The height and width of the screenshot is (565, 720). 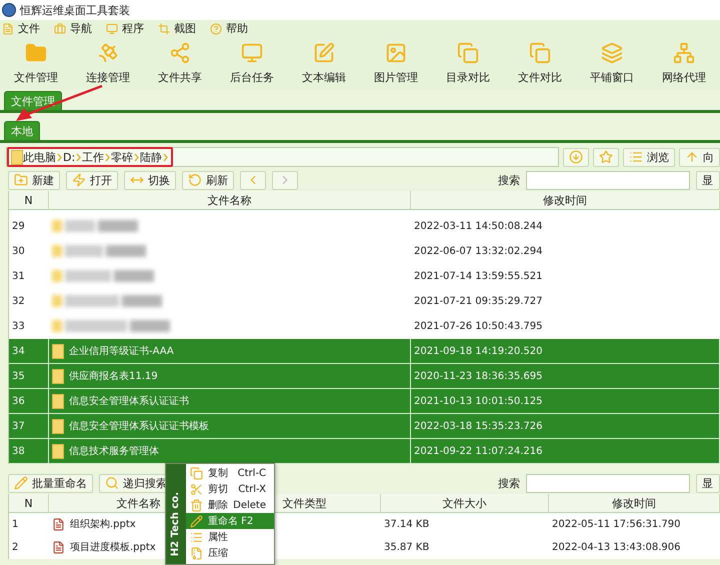 What do you see at coordinates (478, 251) in the screenshot?
I see `modified-time: 2022-06-07 13:32:02.294` at bounding box center [478, 251].